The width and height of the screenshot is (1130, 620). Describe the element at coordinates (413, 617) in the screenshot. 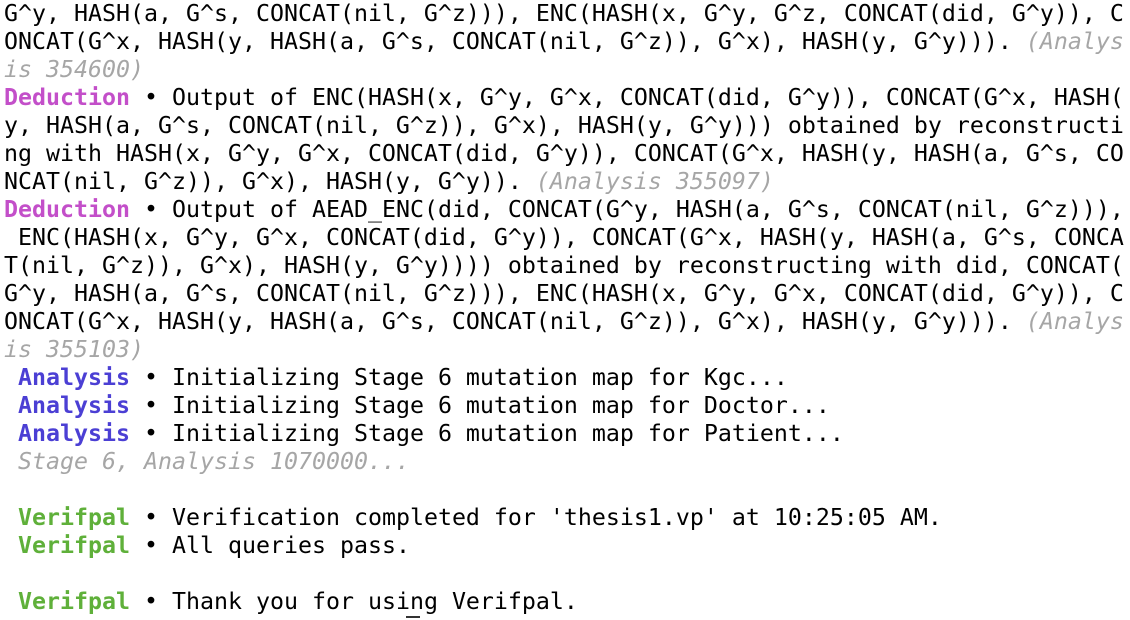

I see `text-cursor` at that location.